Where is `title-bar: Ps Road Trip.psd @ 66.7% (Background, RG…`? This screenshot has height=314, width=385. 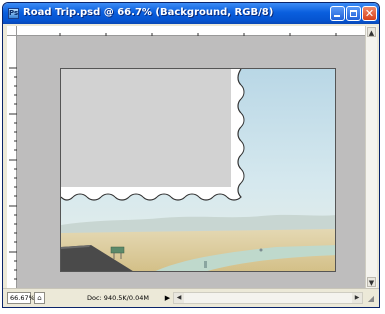 title-bar: Ps Road Trip.psd @ 66.7% (Background, RG… is located at coordinates (191, 13).